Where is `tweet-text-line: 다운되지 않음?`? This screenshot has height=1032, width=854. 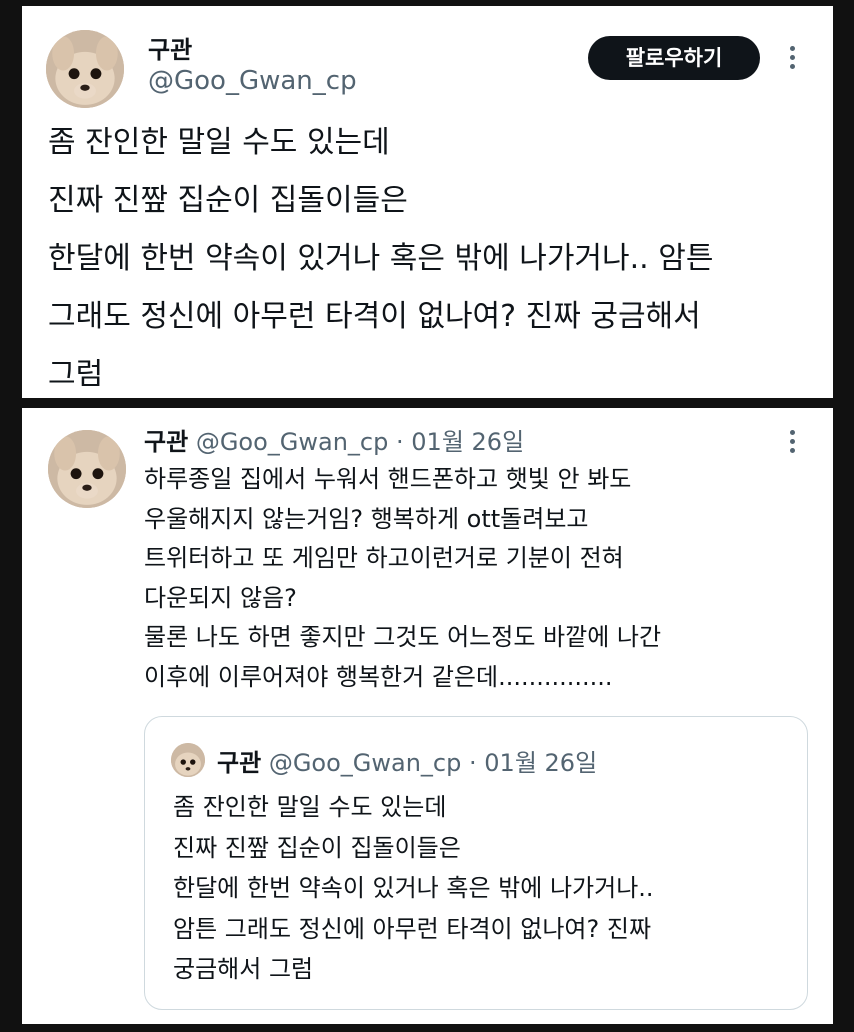 tweet-text-line: 다운되지 않음? is located at coordinates (220, 597).